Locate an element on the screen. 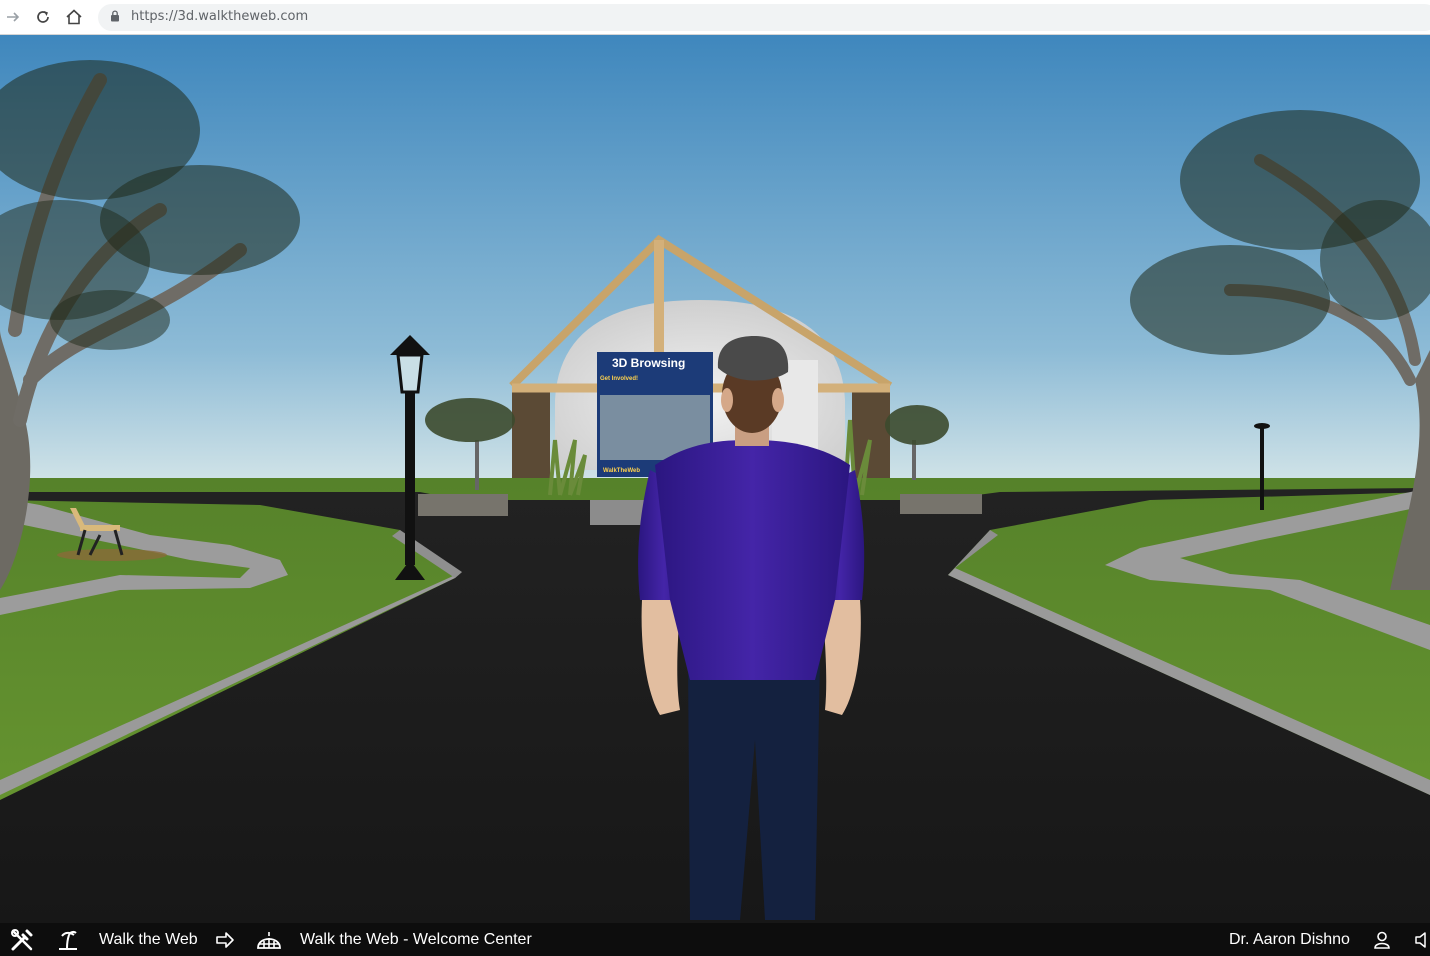 The image size is (1430, 956). lock-icon is located at coordinates (115, 16).